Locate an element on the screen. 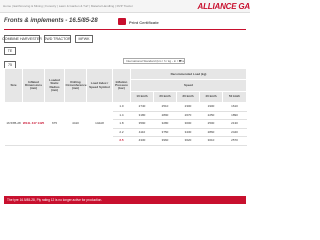 This screenshot has width=320, height=240. cell-load: 2500 is located at coordinates (211, 124).